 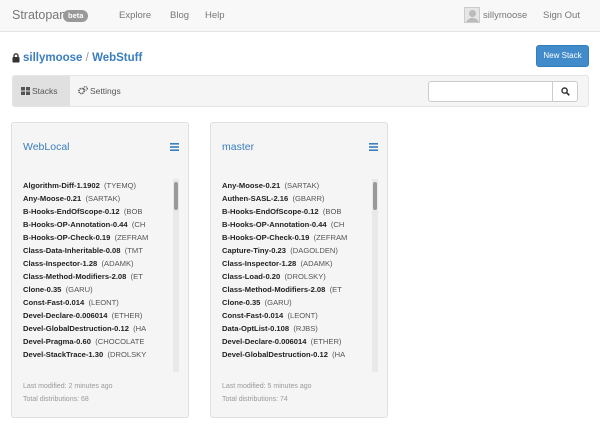 What do you see at coordinates (138, 224) in the screenshot?
I see `distribution-author: (CH` at bounding box center [138, 224].